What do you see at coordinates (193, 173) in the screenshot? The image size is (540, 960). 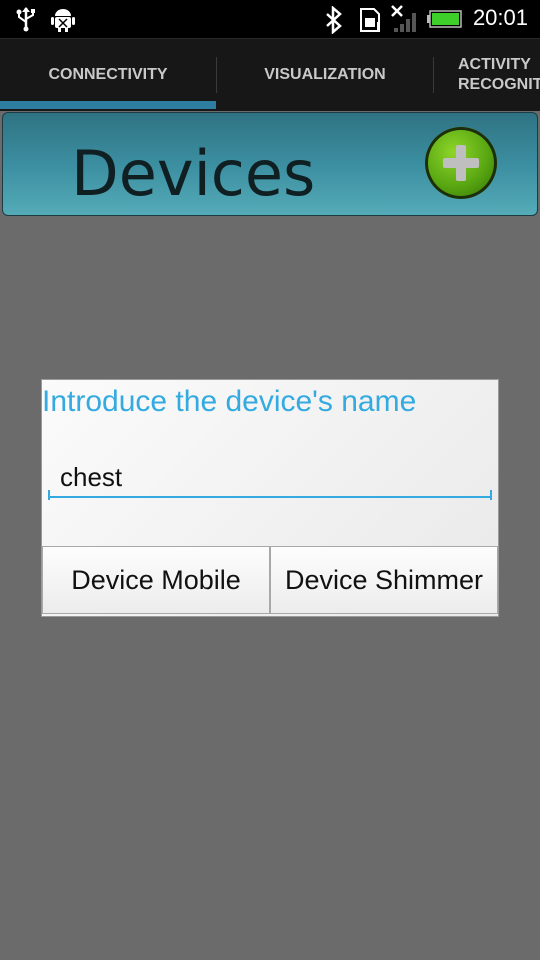 I see `page-title: Devices` at bounding box center [193, 173].